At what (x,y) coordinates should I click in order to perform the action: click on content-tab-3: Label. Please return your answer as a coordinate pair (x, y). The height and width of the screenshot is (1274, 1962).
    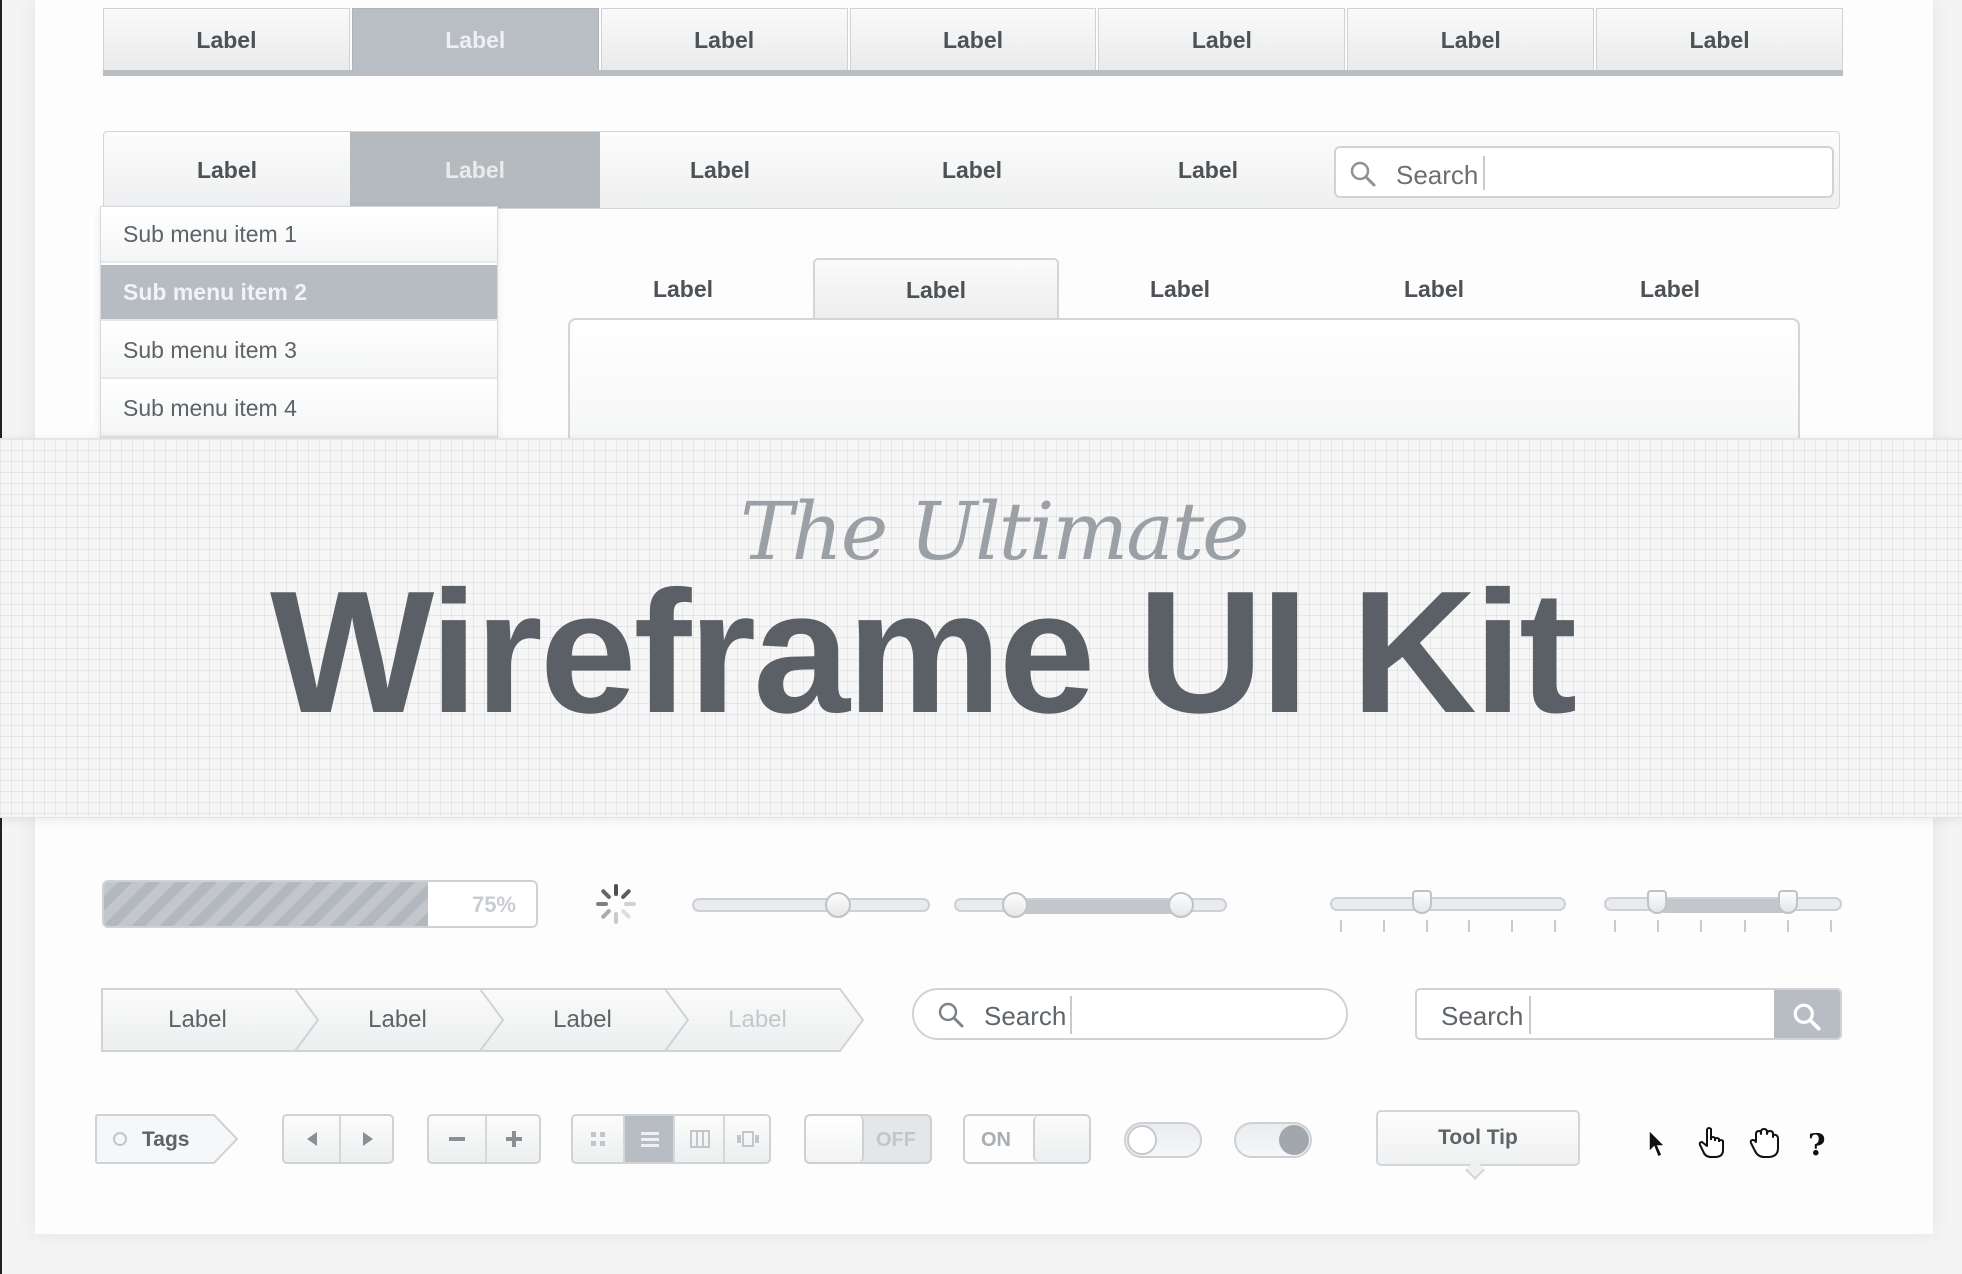
    Looking at the image, I should click on (1180, 289).